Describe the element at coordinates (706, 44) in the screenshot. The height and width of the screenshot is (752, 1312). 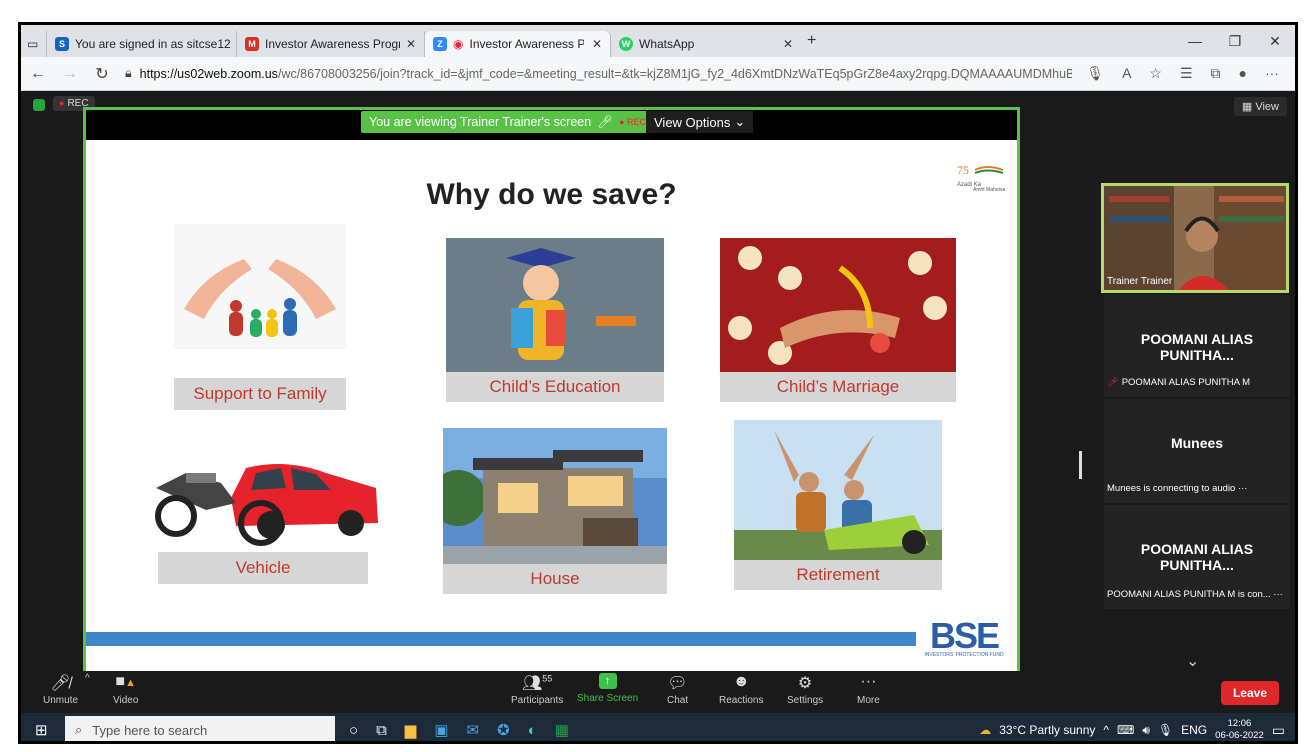
I see `tab-whatsapp: W WhatsApp ✕` at that location.